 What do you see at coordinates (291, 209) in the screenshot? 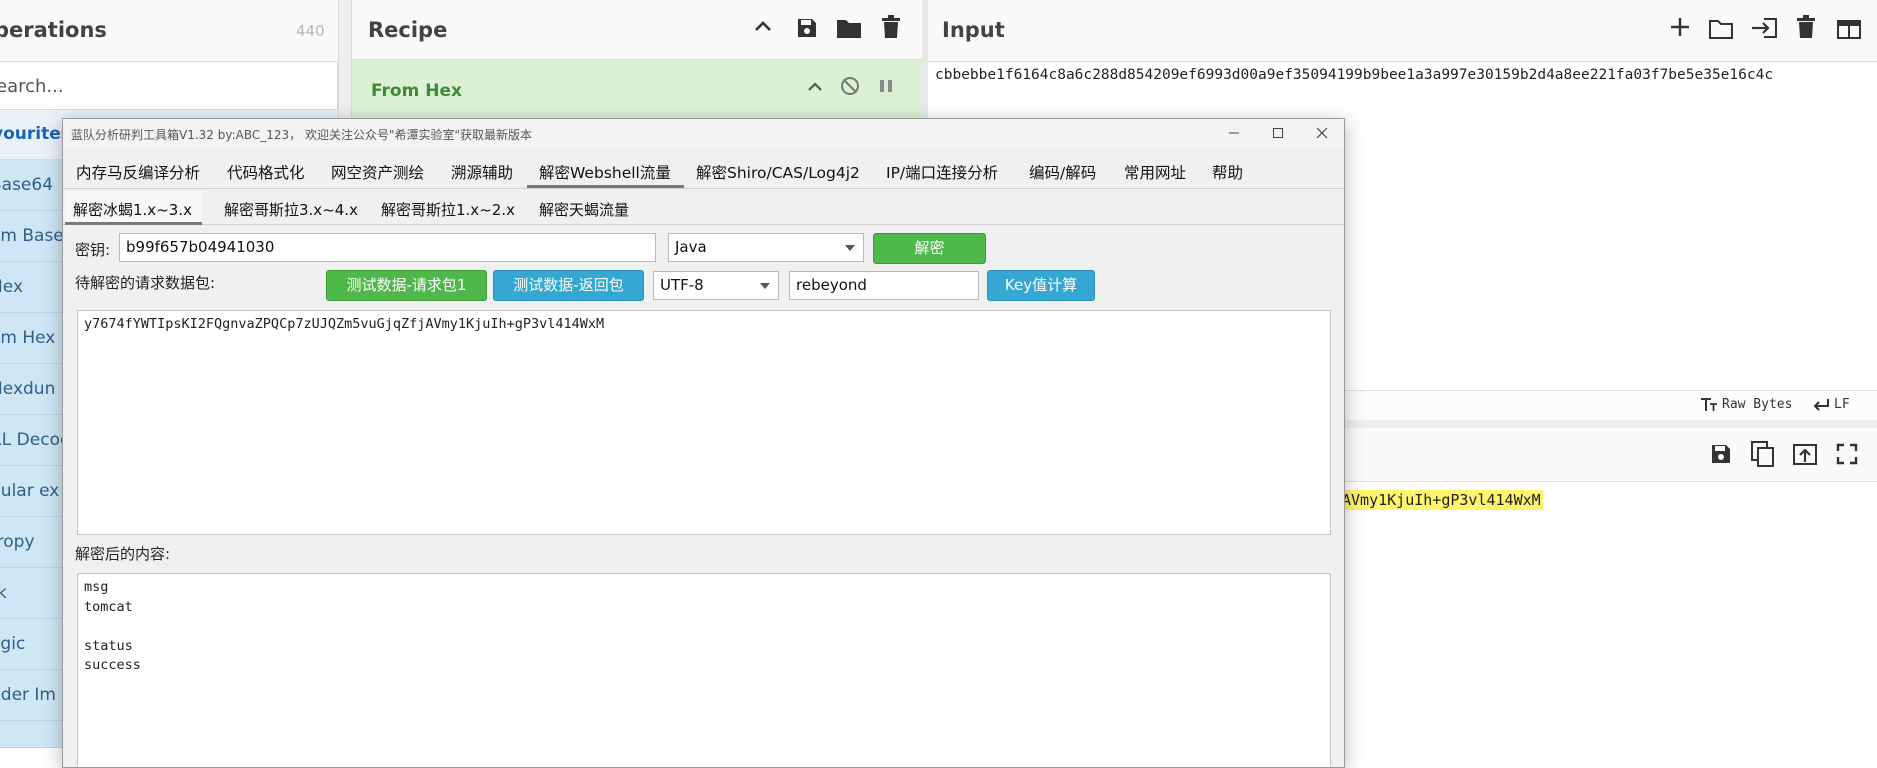
I see `subtab-godzilla-3-4: 解密哥斯拉3.x~4.x` at bounding box center [291, 209].